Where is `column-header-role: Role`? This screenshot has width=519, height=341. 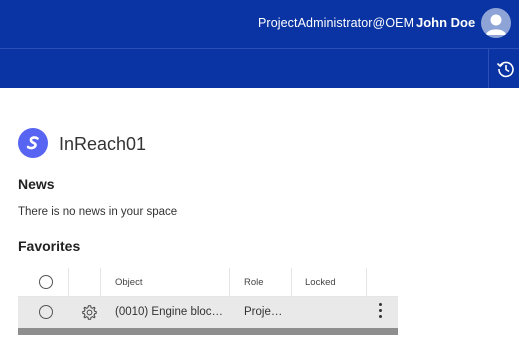 column-header-role: Role is located at coordinates (254, 282).